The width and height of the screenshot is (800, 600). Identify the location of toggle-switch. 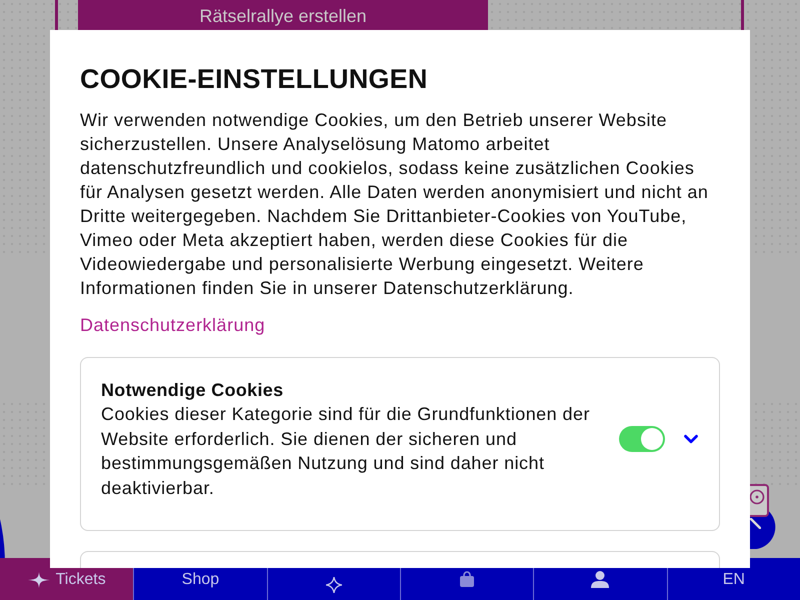
(642, 439).